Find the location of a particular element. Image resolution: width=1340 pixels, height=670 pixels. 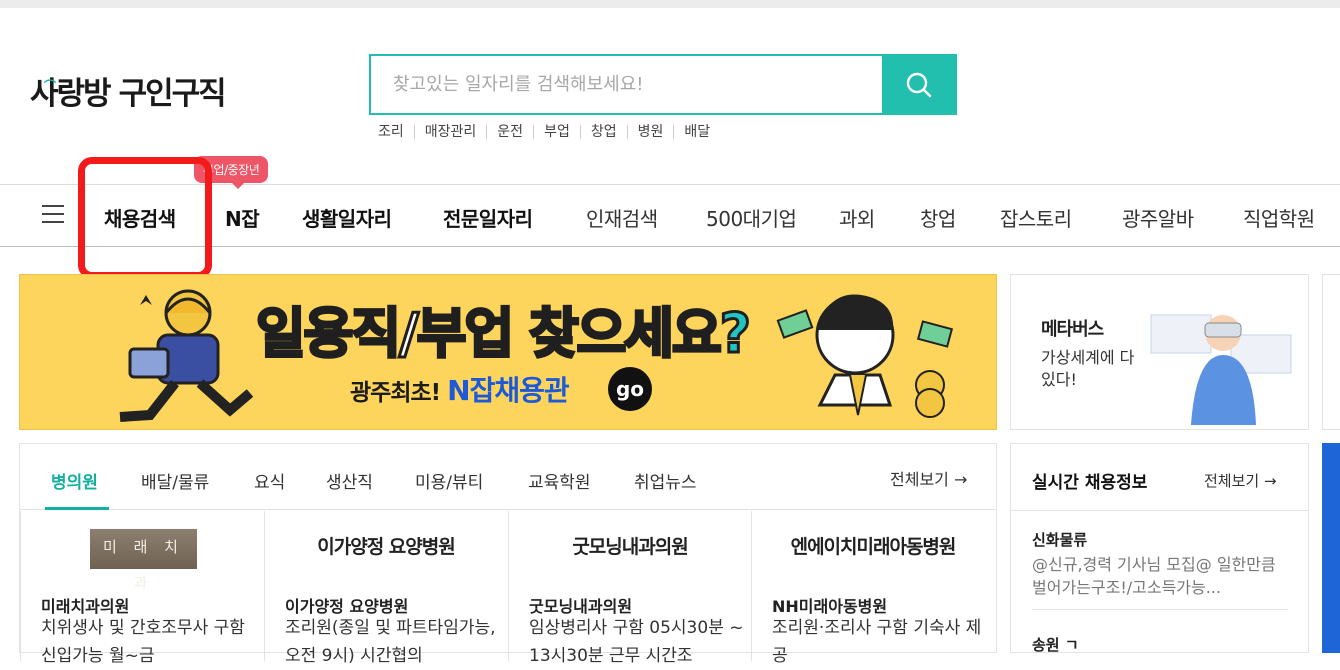

nav-item-gwangju-alba: 광주알바 is located at coordinates (1158, 217).